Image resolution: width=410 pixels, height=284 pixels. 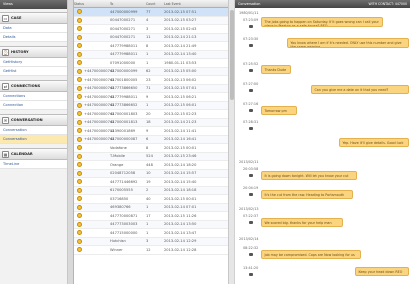 What do you see at coordinates (180, 198) in the screenshot?
I see `last-event-cell: 2013-02-15 00:01` at bounding box center [180, 198].